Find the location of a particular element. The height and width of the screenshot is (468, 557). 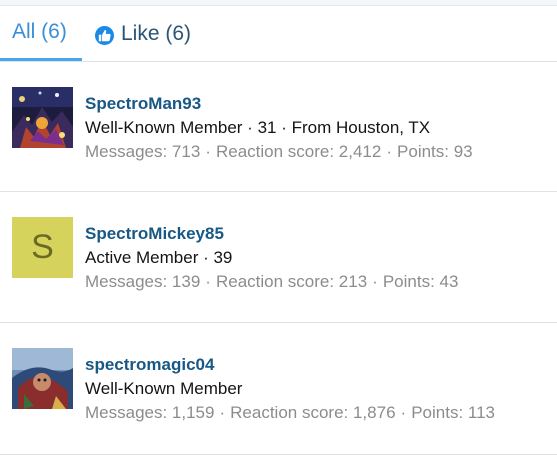

tab-all: All (6) is located at coordinates (41, 33).